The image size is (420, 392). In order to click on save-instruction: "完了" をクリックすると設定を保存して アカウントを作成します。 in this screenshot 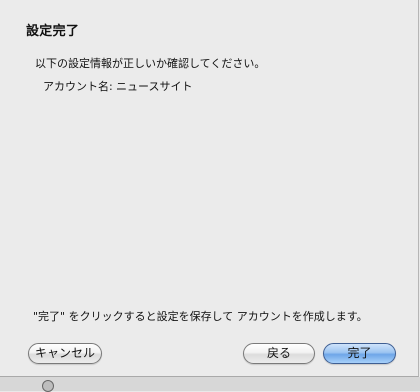, I will do `click(200, 316)`.